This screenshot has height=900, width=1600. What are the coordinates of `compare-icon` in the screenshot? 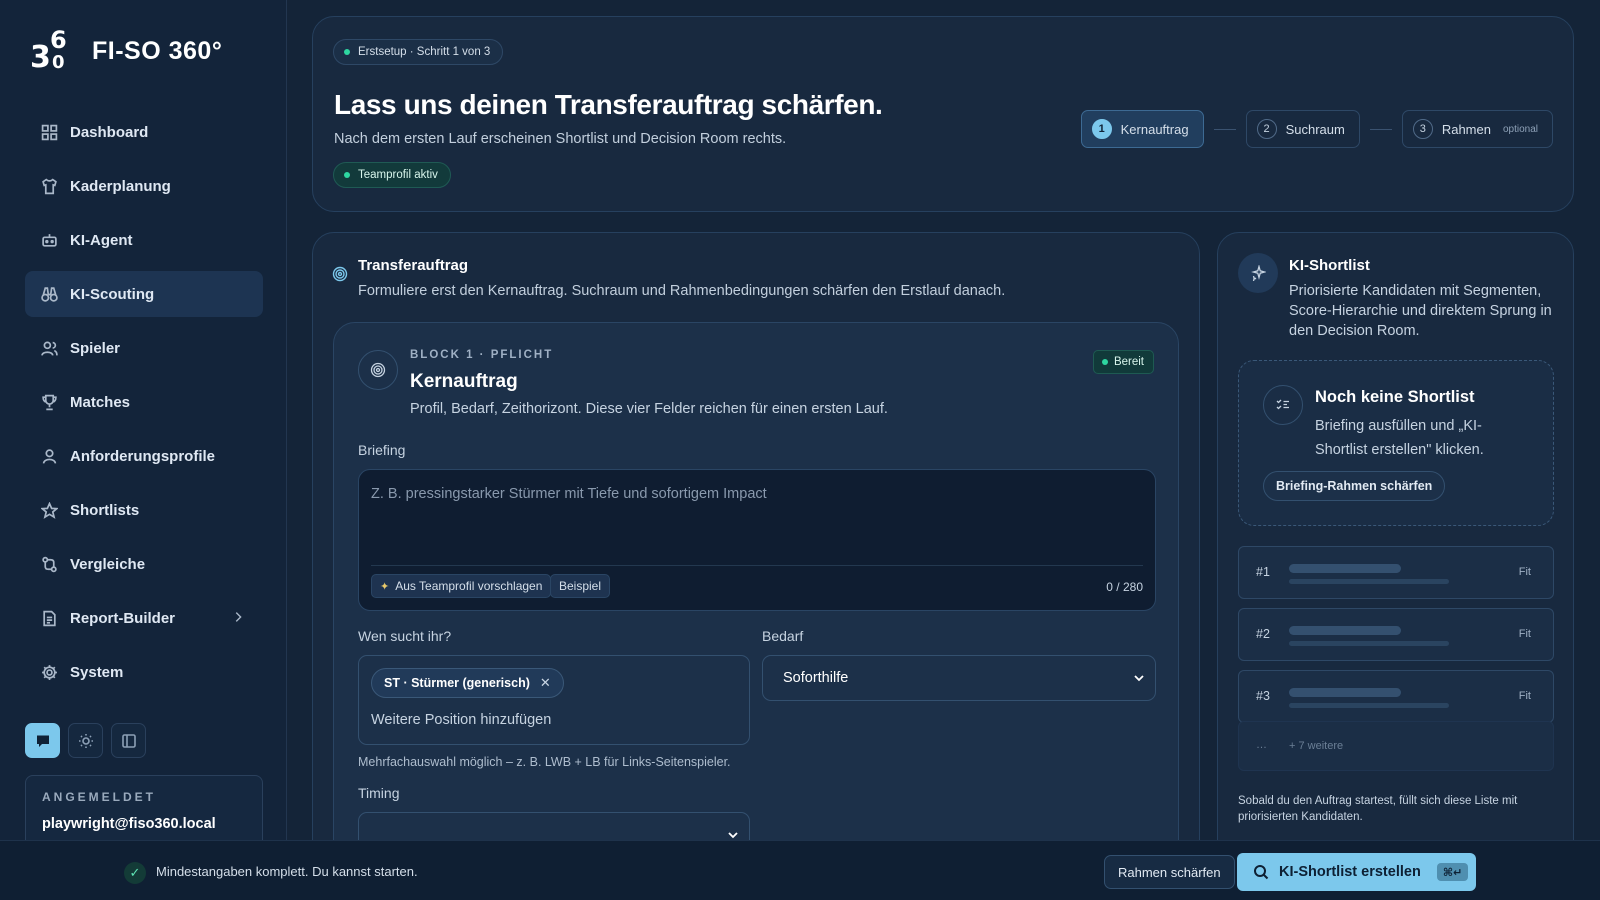 It's located at (49, 564).